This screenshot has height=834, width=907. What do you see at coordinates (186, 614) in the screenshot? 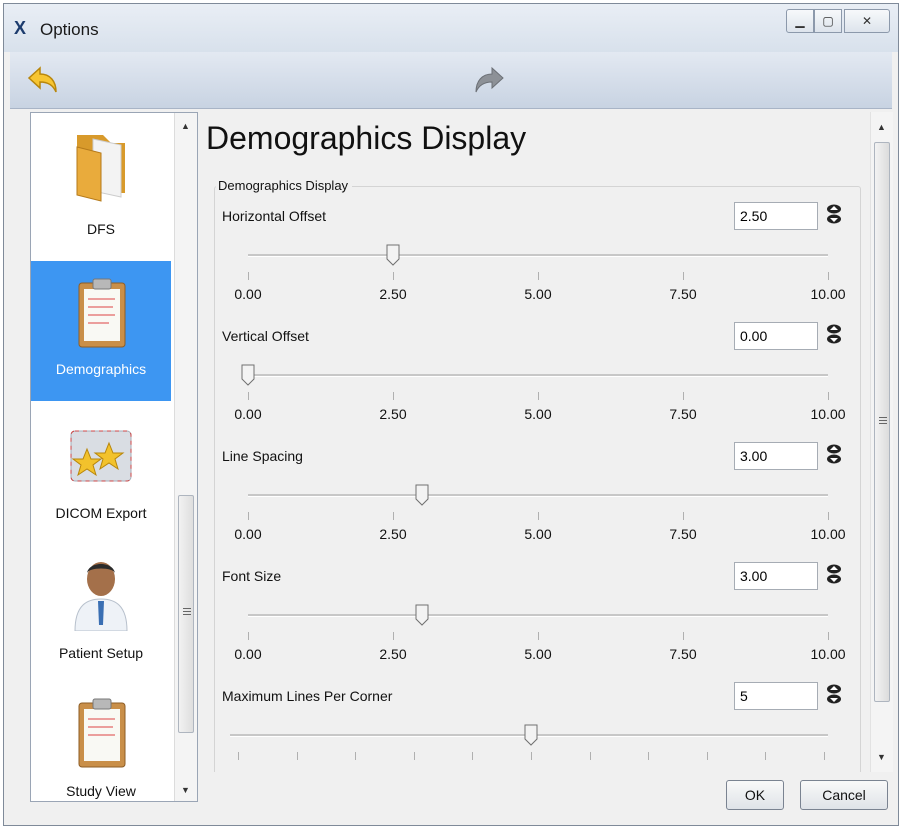
I see `category-scroll-thumb` at bounding box center [186, 614].